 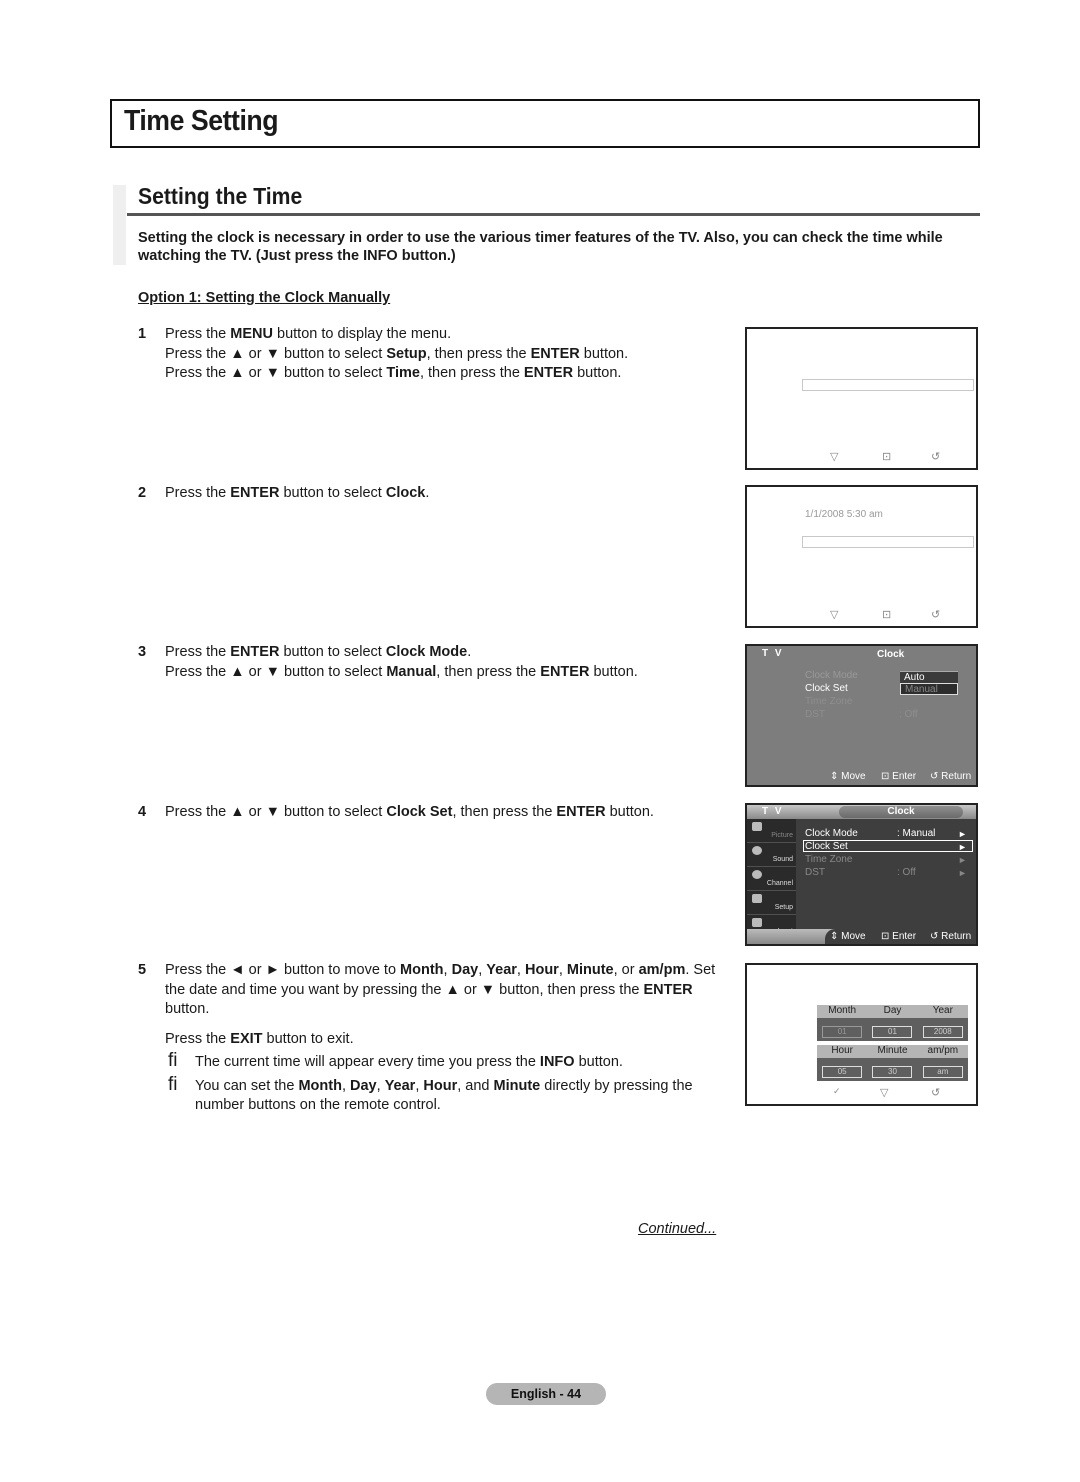 I want to click on option-auto: Auto, so click(x=929, y=677).